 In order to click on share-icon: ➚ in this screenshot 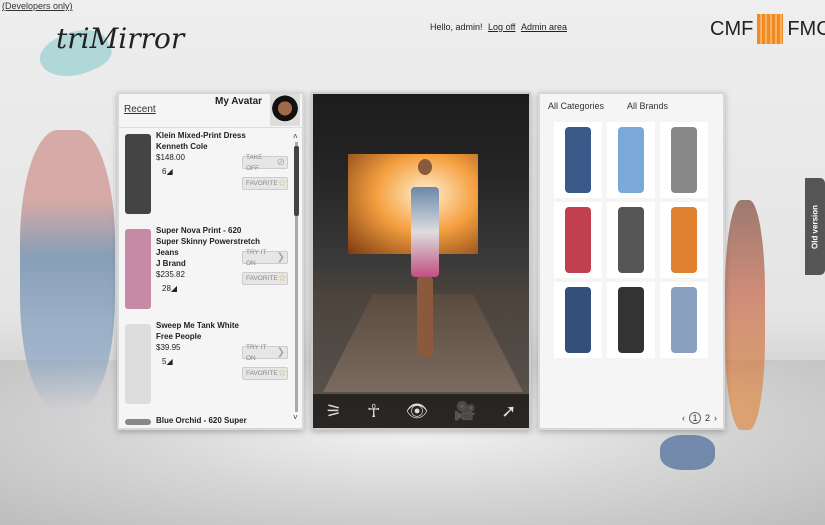, I will do `click(508, 411)`.